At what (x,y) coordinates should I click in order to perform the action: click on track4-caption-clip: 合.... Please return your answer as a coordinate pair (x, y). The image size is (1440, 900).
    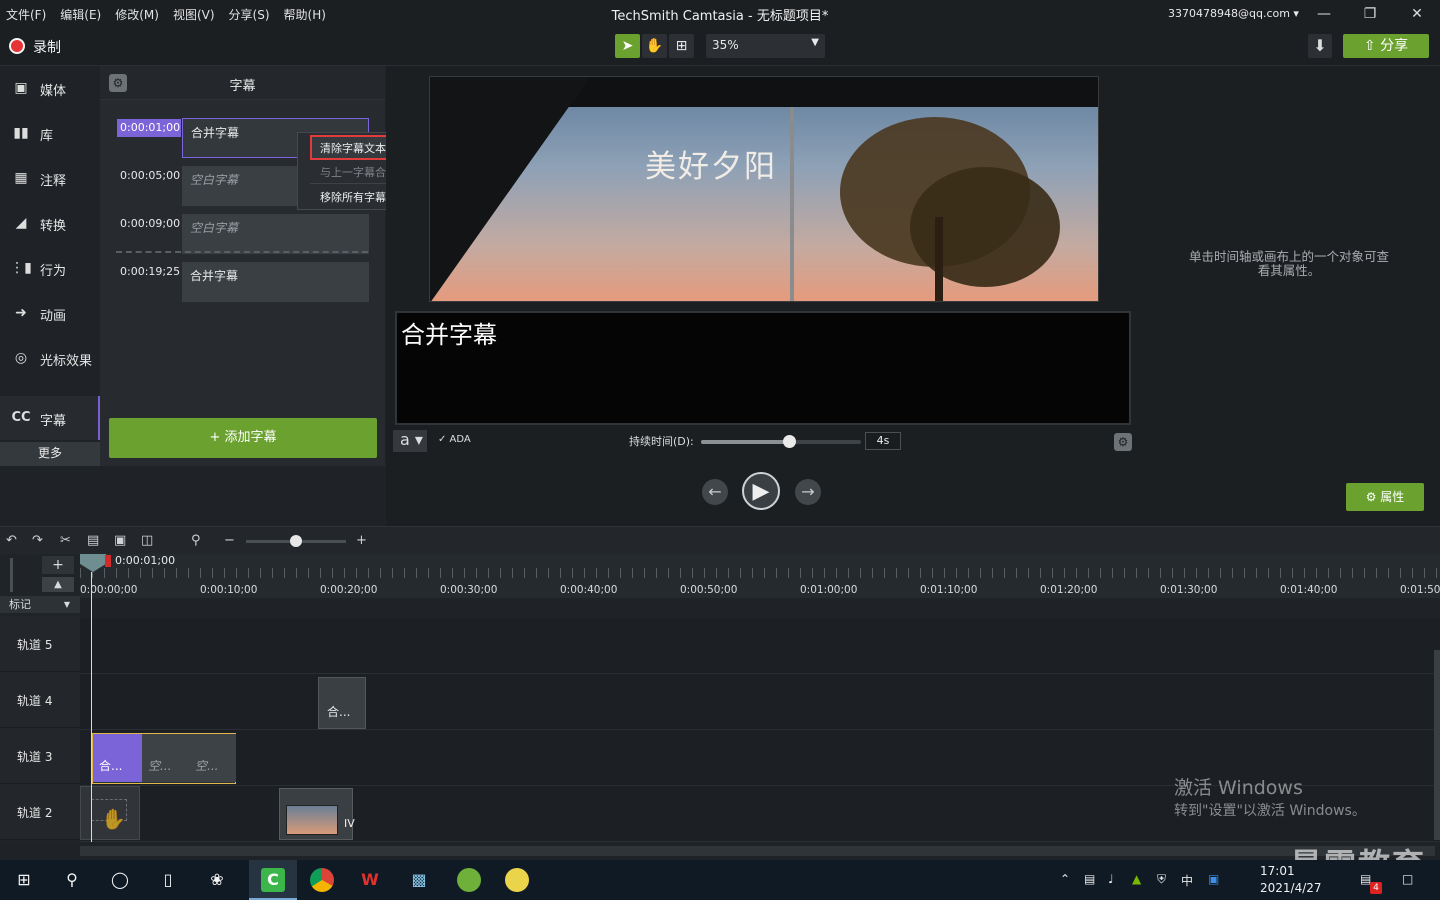
    Looking at the image, I should click on (342, 703).